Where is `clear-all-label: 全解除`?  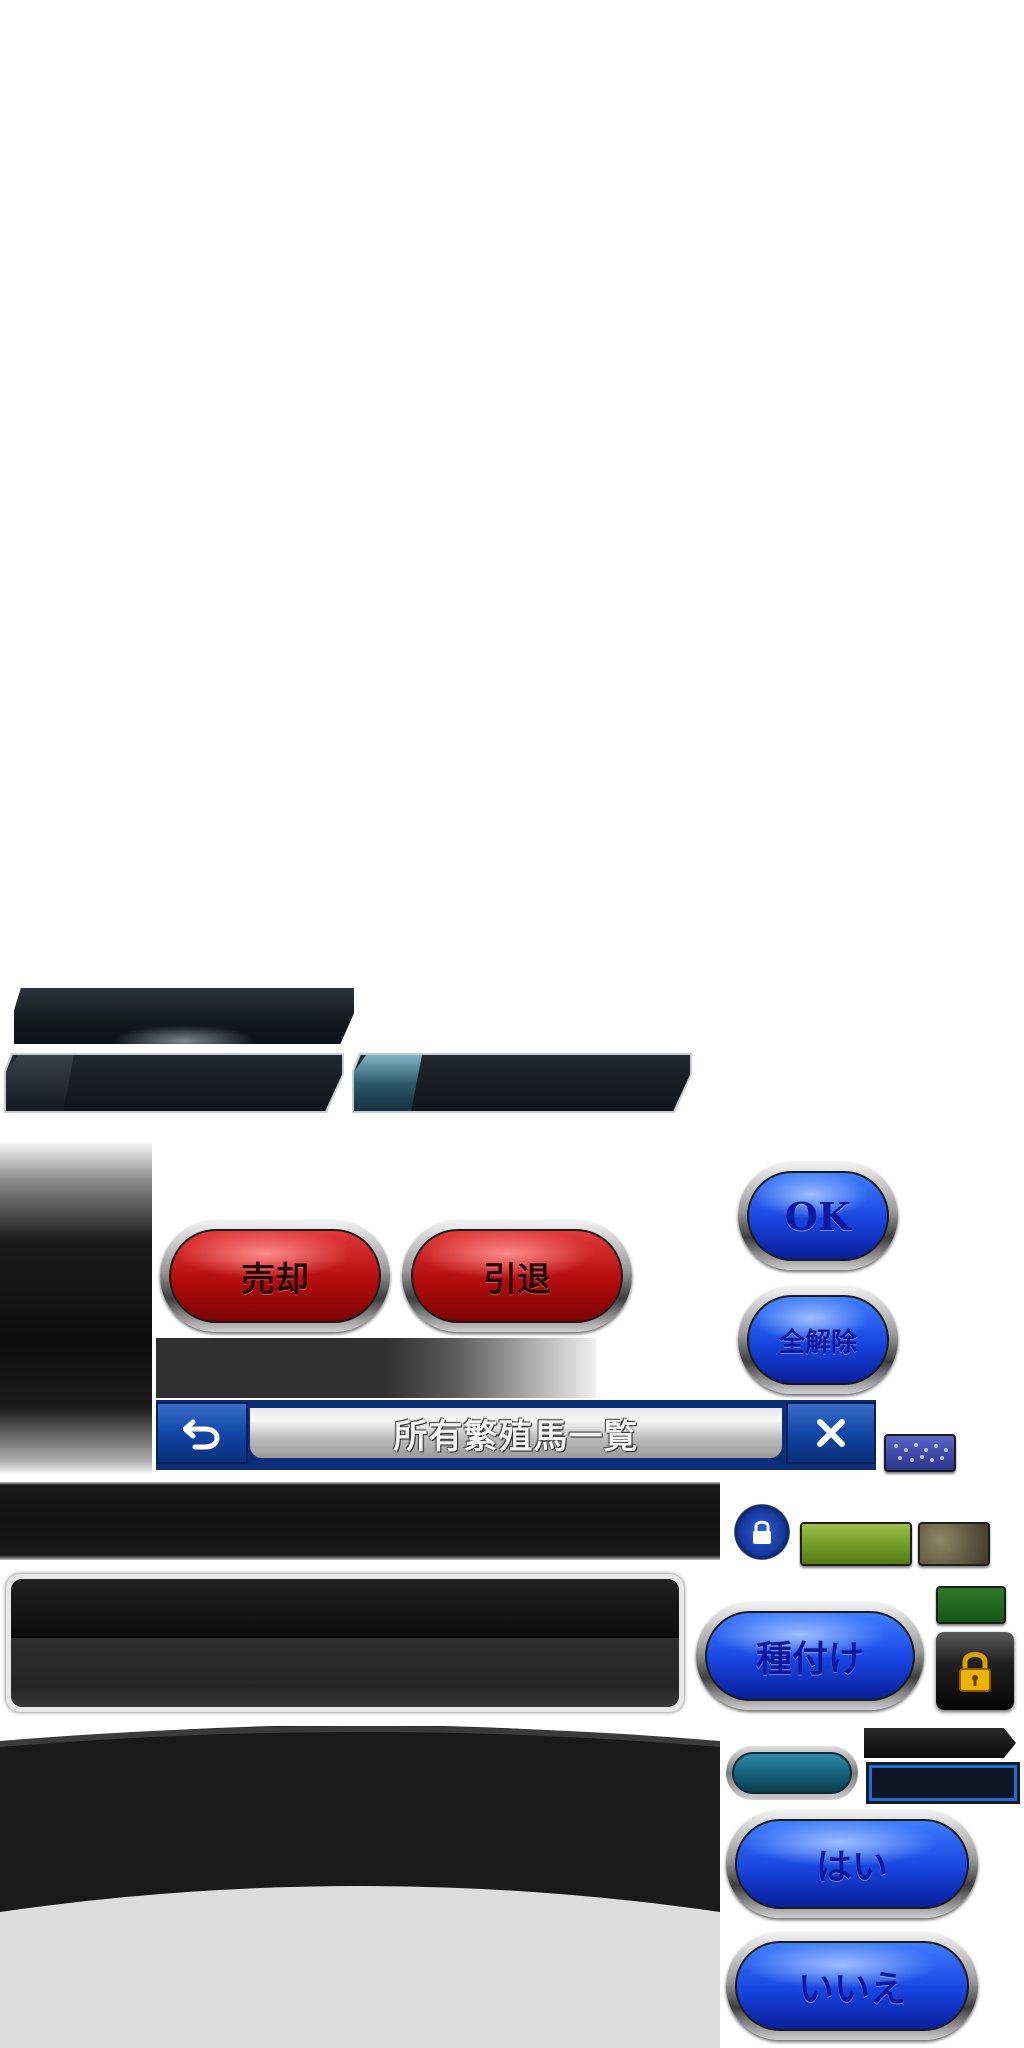
clear-all-label: 全解除 is located at coordinates (817, 1342).